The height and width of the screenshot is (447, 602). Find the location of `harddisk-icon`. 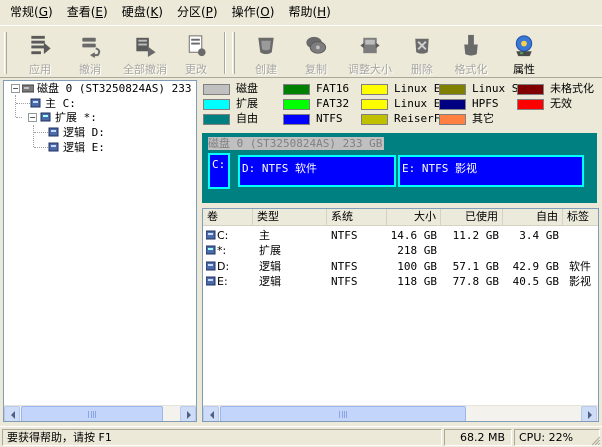

harddisk-icon is located at coordinates (28, 88).